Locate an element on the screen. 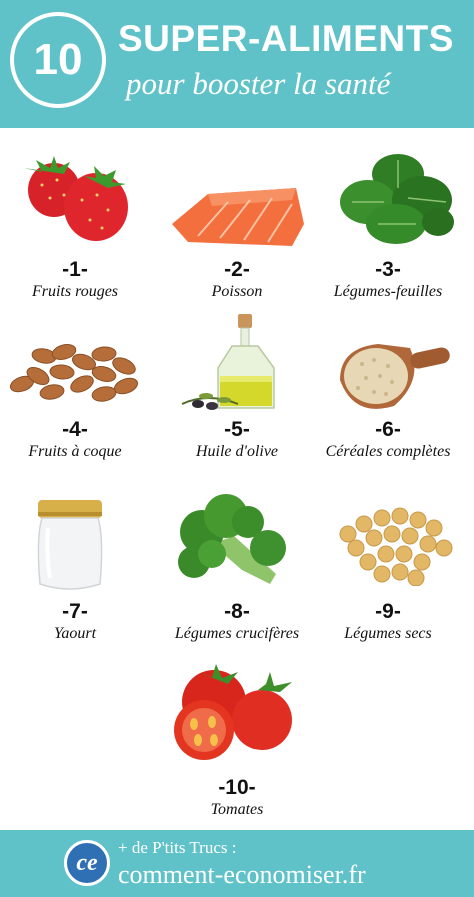 Image resolution: width=474 pixels, height=897 pixels. salmon-icon is located at coordinates (238, 217).